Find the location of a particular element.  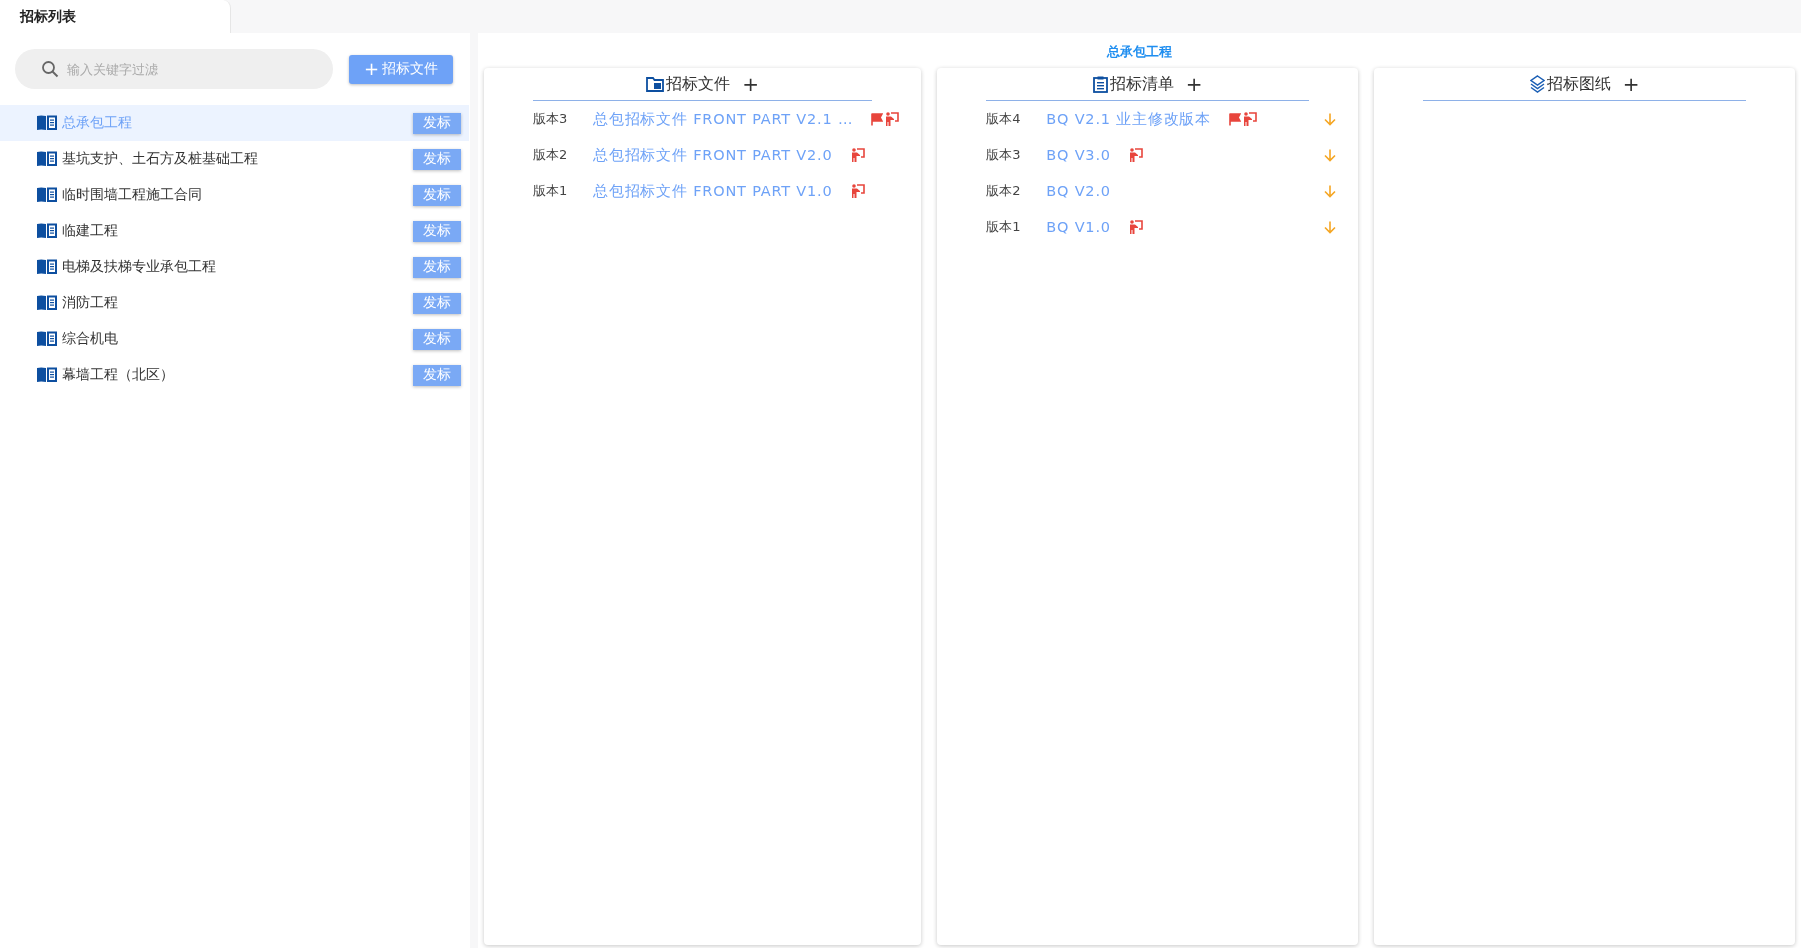

project-item: 基坑支护、土石方及桩基础工程 发标 is located at coordinates (234, 159).